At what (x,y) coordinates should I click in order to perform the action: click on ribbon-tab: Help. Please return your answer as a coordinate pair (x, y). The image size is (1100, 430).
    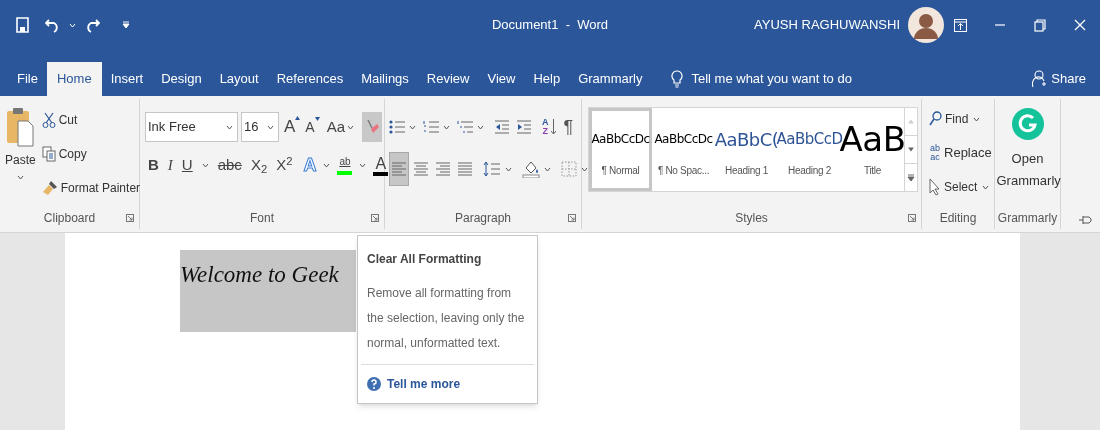
    Looking at the image, I should click on (547, 79).